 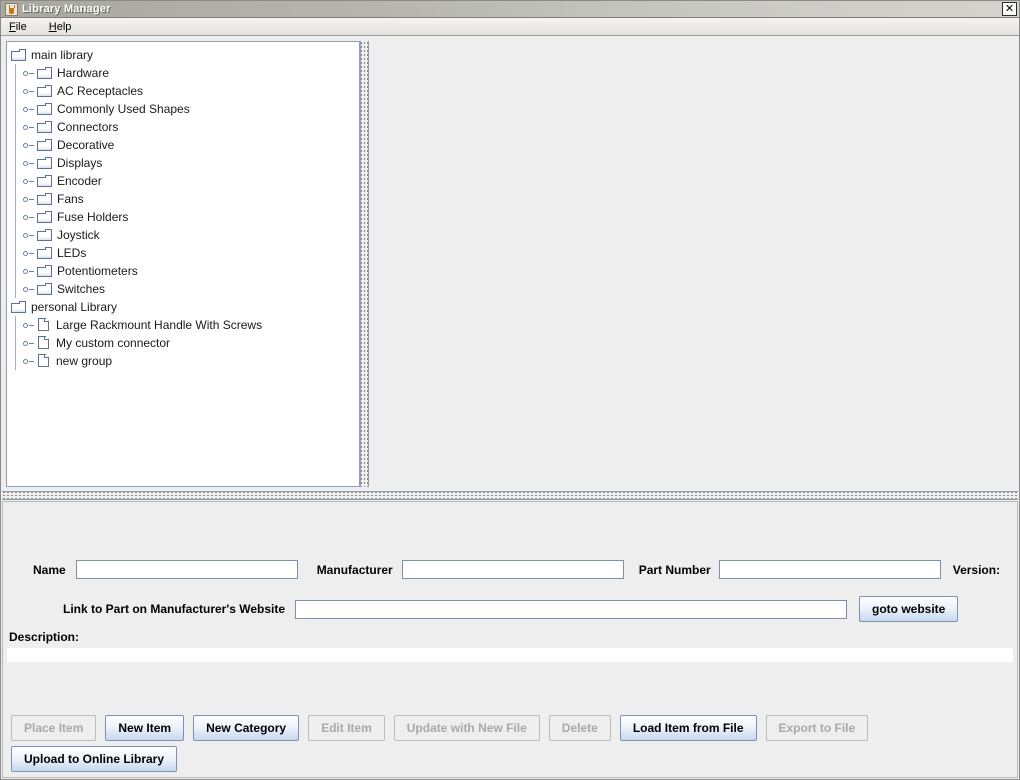 What do you see at coordinates (44, 325) in the screenshot?
I see `document-icon` at bounding box center [44, 325].